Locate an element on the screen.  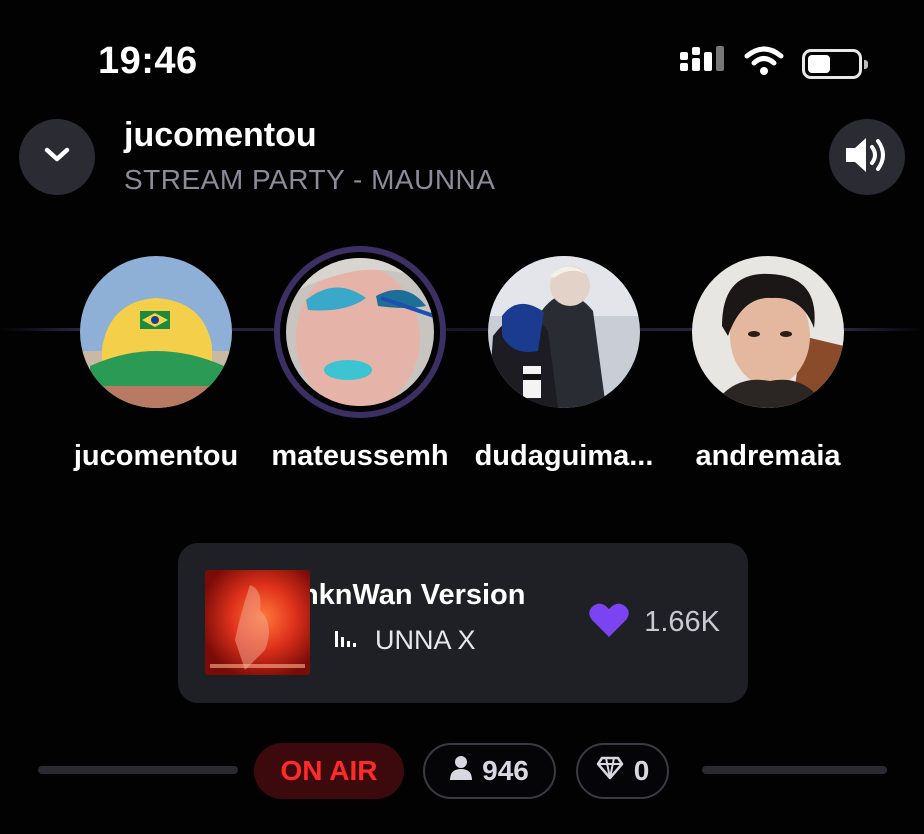
like-count: 1.66K is located at coordinates (682, 622).